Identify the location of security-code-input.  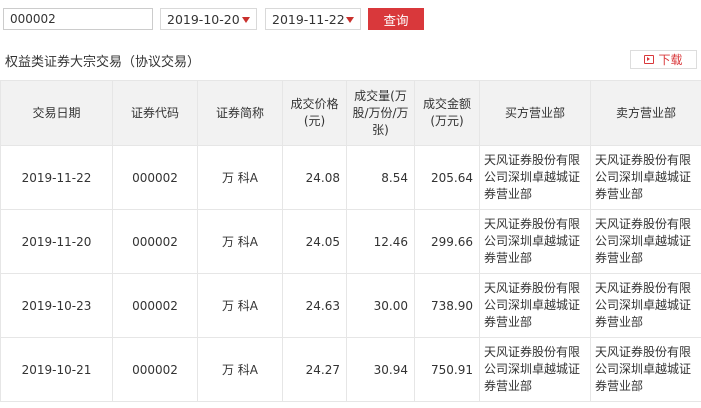
(78, 19).